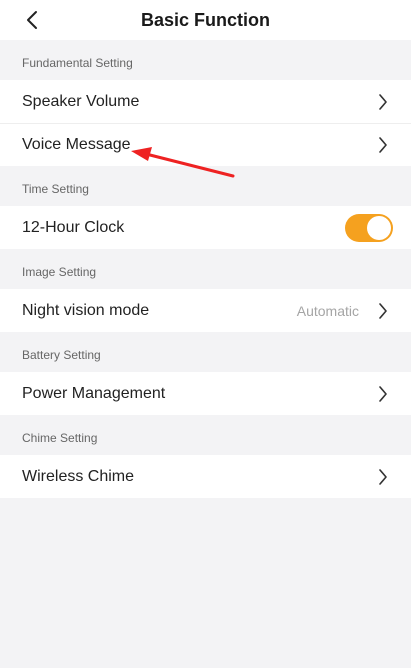 This screenshot has width=411, height=668. I want to click on toggle-knob, so click(379, 227).